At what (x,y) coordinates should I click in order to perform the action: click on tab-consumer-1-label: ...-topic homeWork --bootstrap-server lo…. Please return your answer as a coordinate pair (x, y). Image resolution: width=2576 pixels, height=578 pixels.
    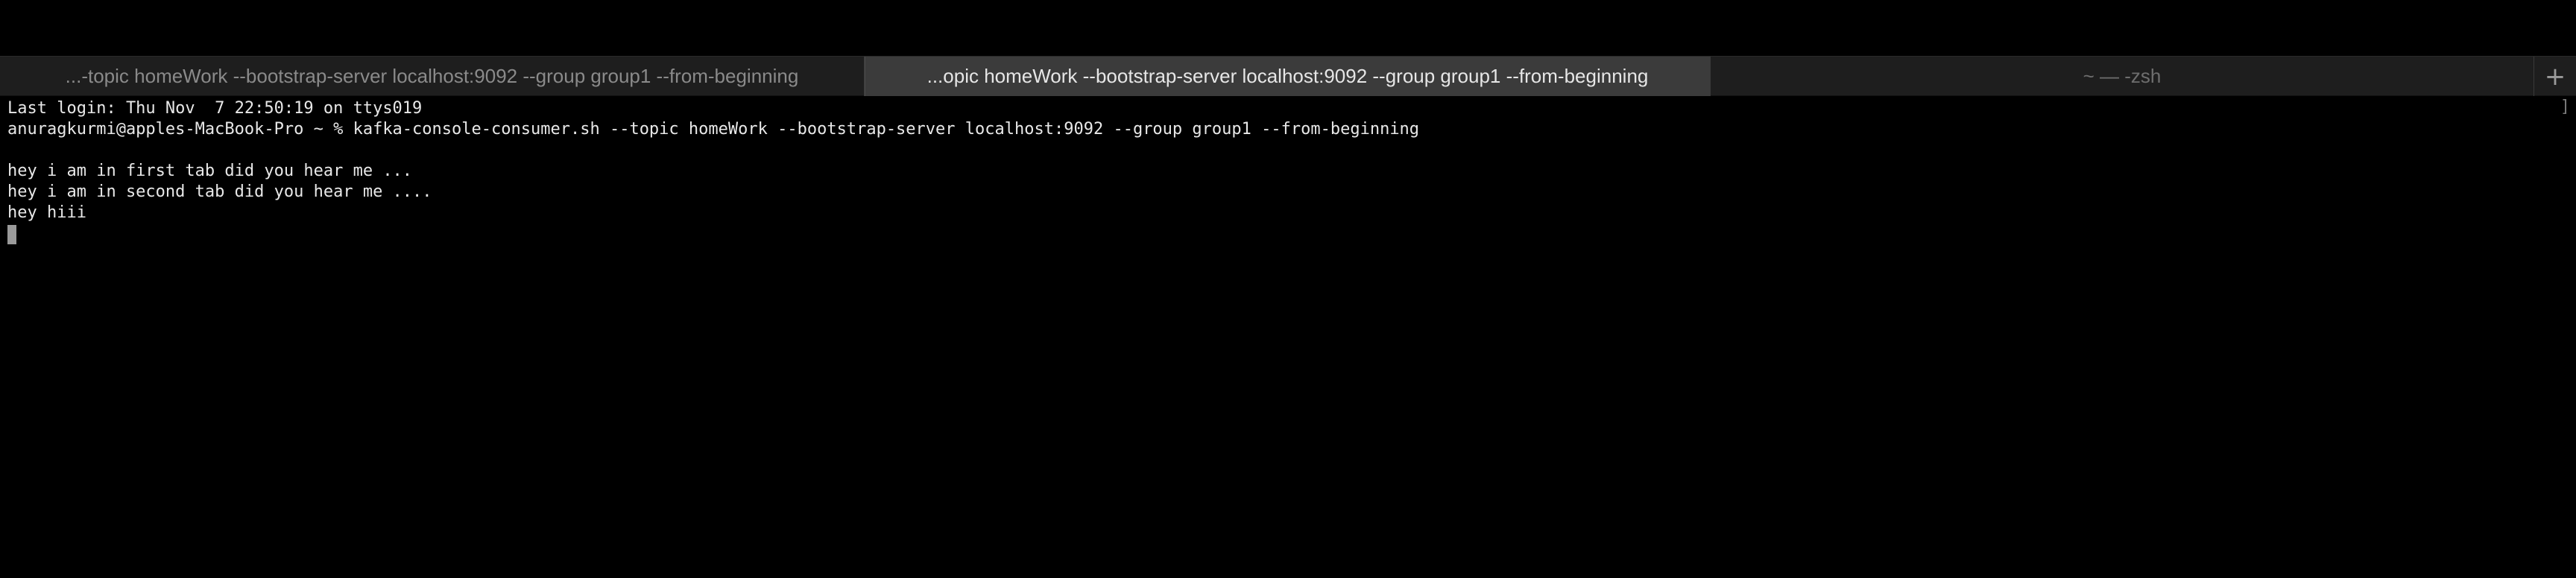
    Looking at the image, I should click on (432, 76).